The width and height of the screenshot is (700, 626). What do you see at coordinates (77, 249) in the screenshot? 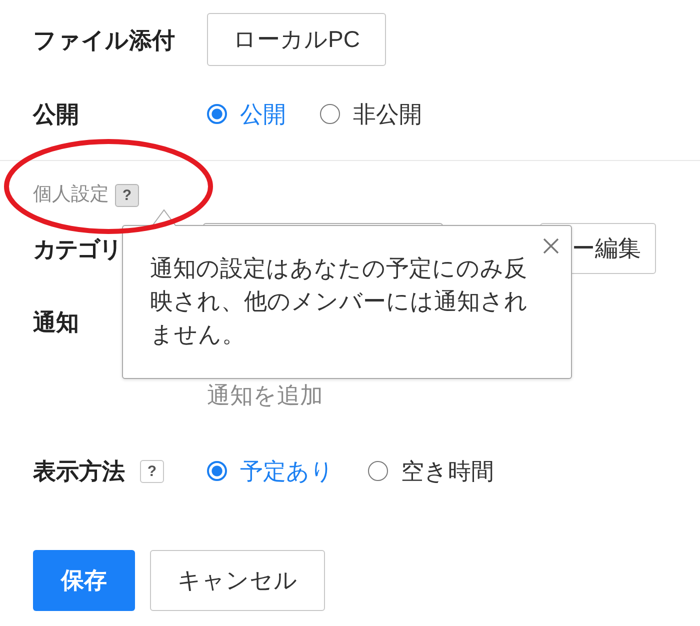
I see `field-label: カテゴリ` at bounding box center [77, 249].